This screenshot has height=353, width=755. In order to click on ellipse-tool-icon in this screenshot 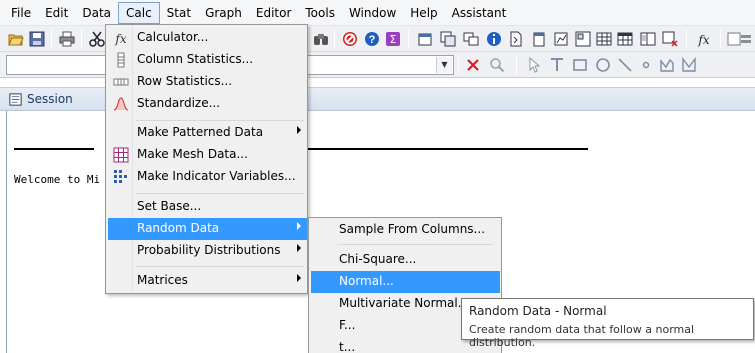, I will do `click(603, 65)`.